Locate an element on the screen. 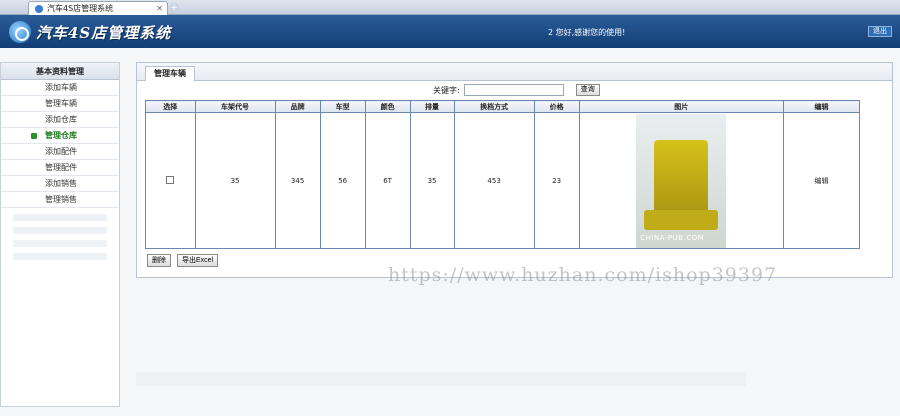 Image resolution: width=900 pixels, height=416 pixels. close-icon: ✕ is located at coordinates (159, 8).